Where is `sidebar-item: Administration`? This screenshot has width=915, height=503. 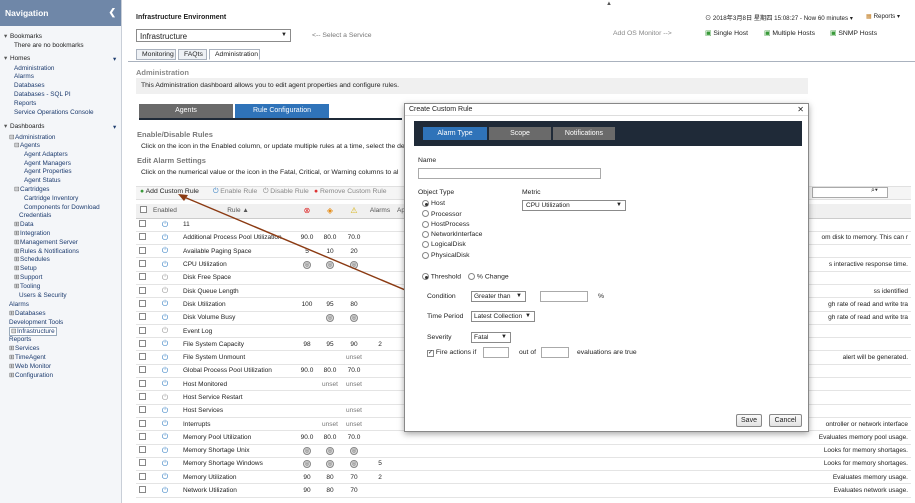 sidebar-item: Administration is located at coordinates (34, 69).